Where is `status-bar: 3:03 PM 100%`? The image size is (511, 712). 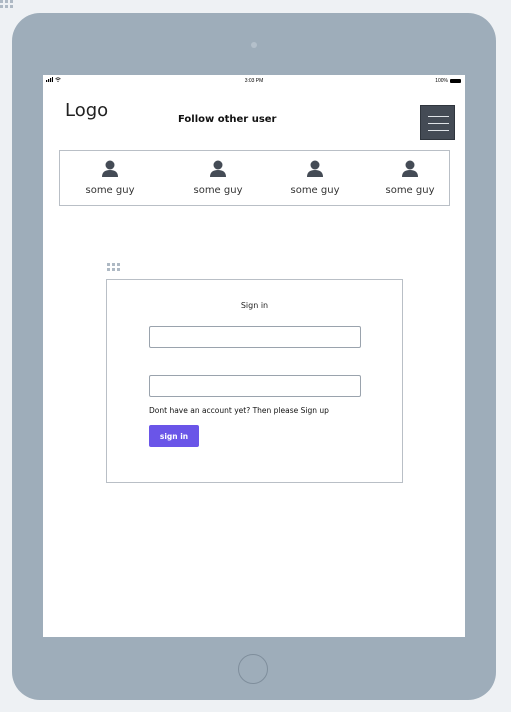
status-bar: 3:03 PM 100% is located at coordinates (254, 81).